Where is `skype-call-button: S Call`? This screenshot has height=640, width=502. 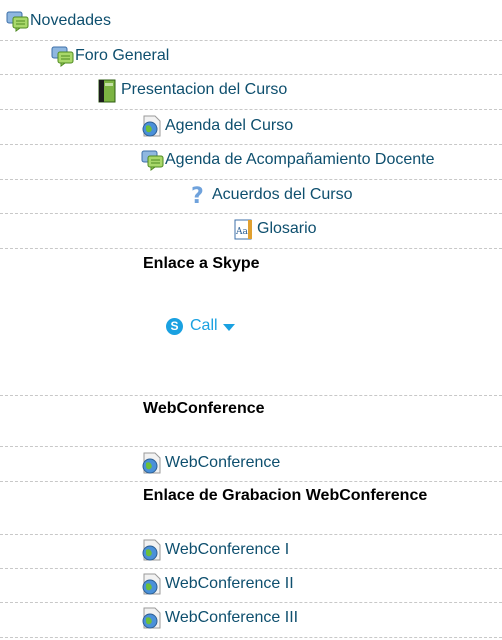
skype-call-button: S Call is located at coordinates (200, 326).